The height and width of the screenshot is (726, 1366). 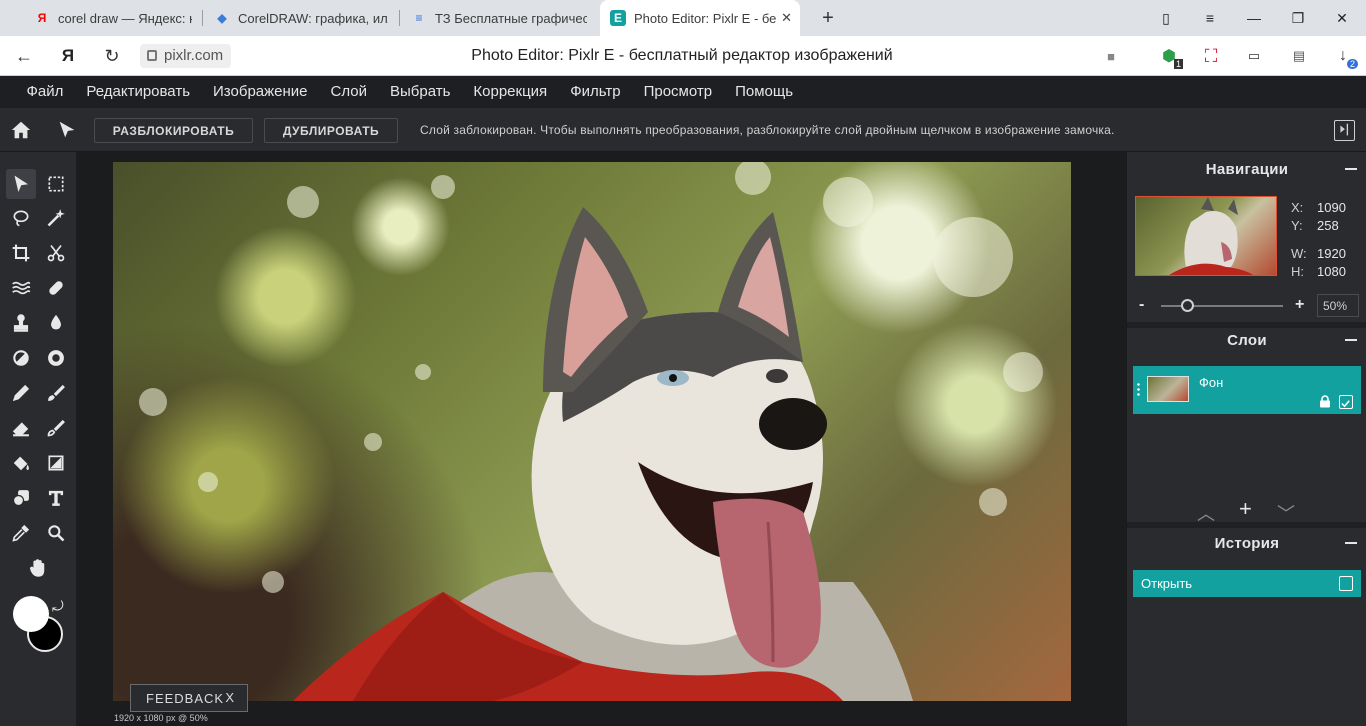 I want to click on history-header: История, so click(x=1246, y=543).